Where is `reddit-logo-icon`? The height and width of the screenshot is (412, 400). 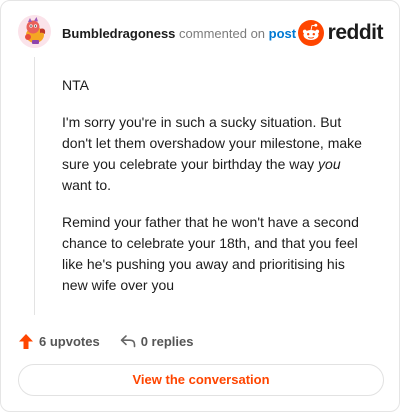
reddit-logo-icon is located at coordinates (310, 33).